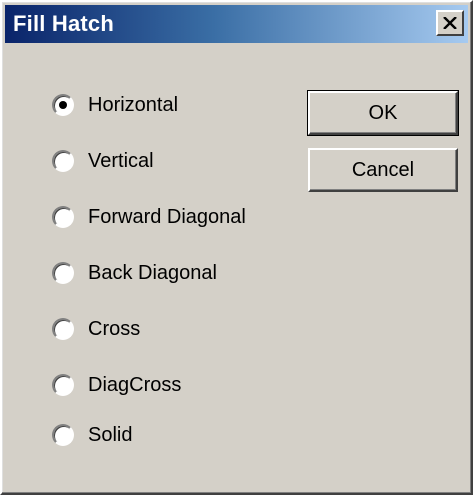 This screenshot has height=495, width=473. What do you see at coordinates (167, 217) in the screenshot?
I see `option-label: Forward Diagonal` at bounding box center [167, 217].